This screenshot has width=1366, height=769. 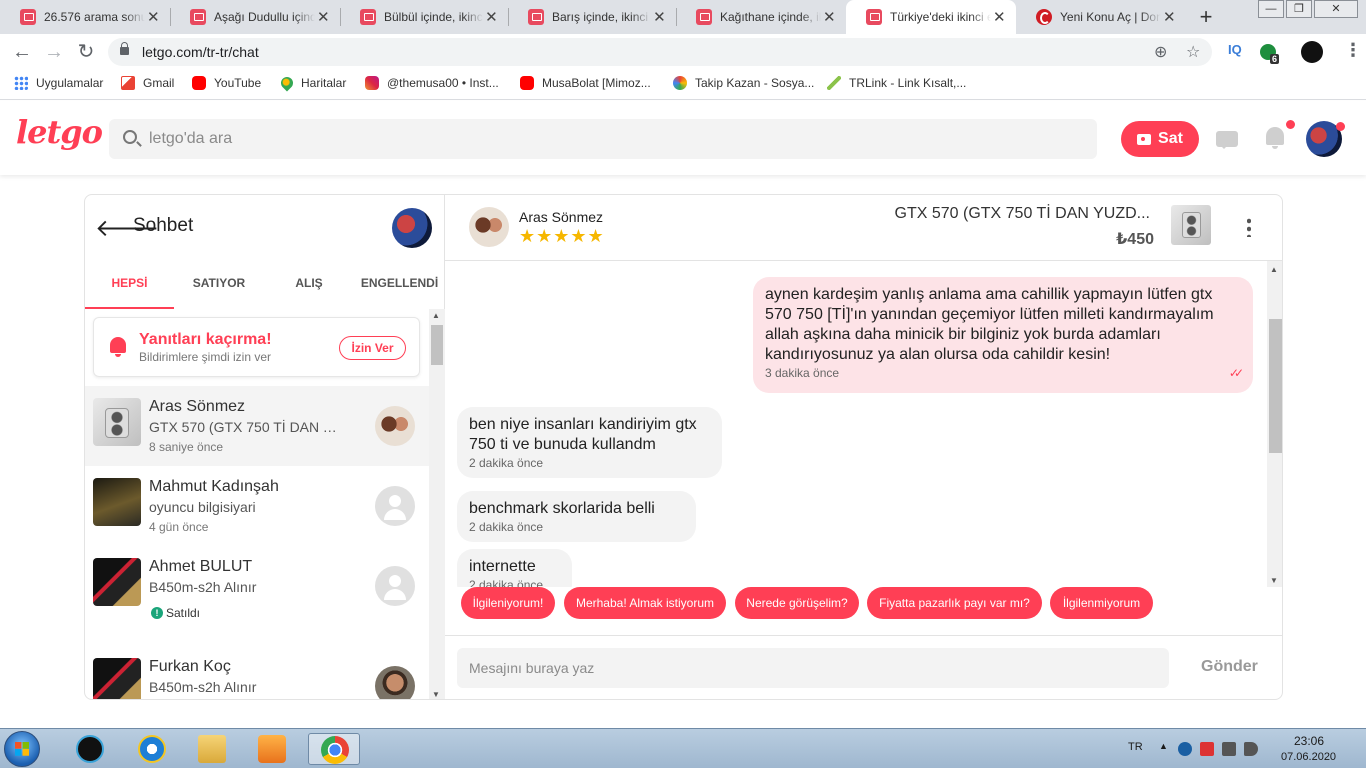 What do you see at coordinates (761, 17) in the screenshot?
I see `browser-tab: Kağıthane içinde, ik ✕` at bounding box center [761, 17].